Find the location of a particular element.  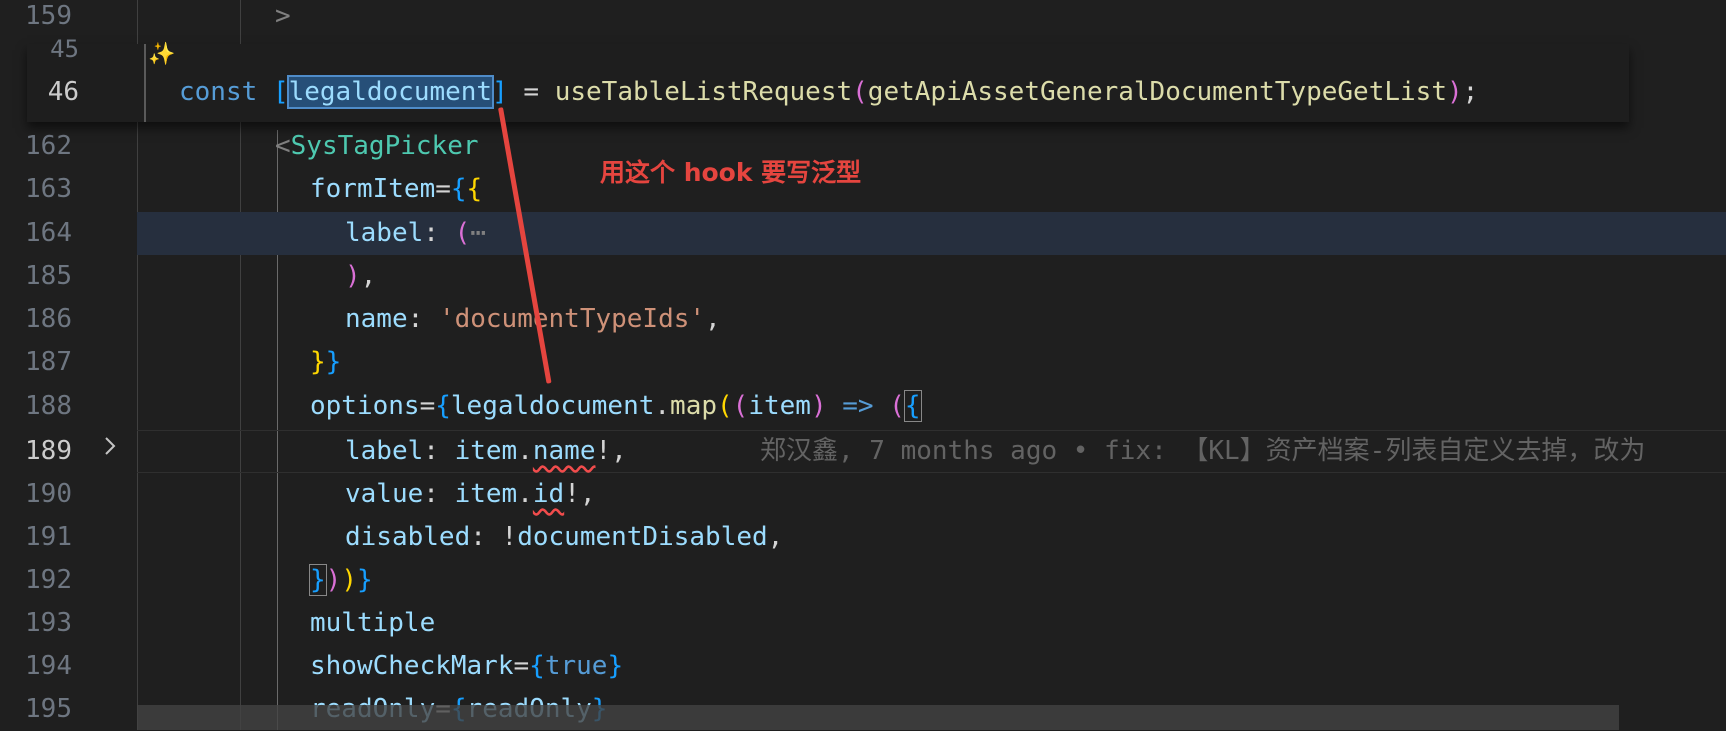

line-number: 45 is located at coordinates (64, 49).